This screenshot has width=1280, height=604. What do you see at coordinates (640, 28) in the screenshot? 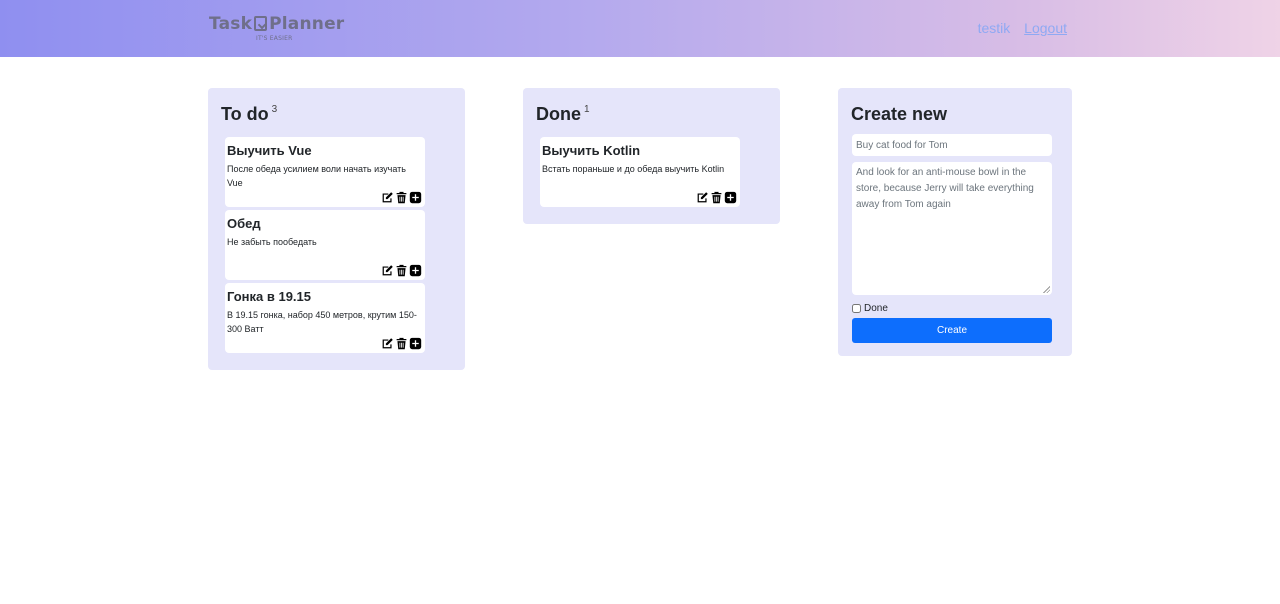
I see `header: Task Planner IT'S EASIER testik Logout` at bounding box center [640, 28].